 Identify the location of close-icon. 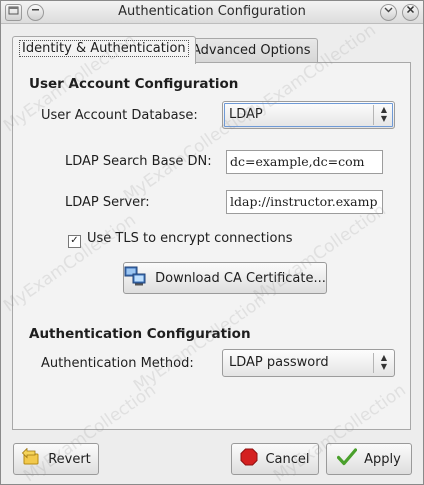
(410, 12).